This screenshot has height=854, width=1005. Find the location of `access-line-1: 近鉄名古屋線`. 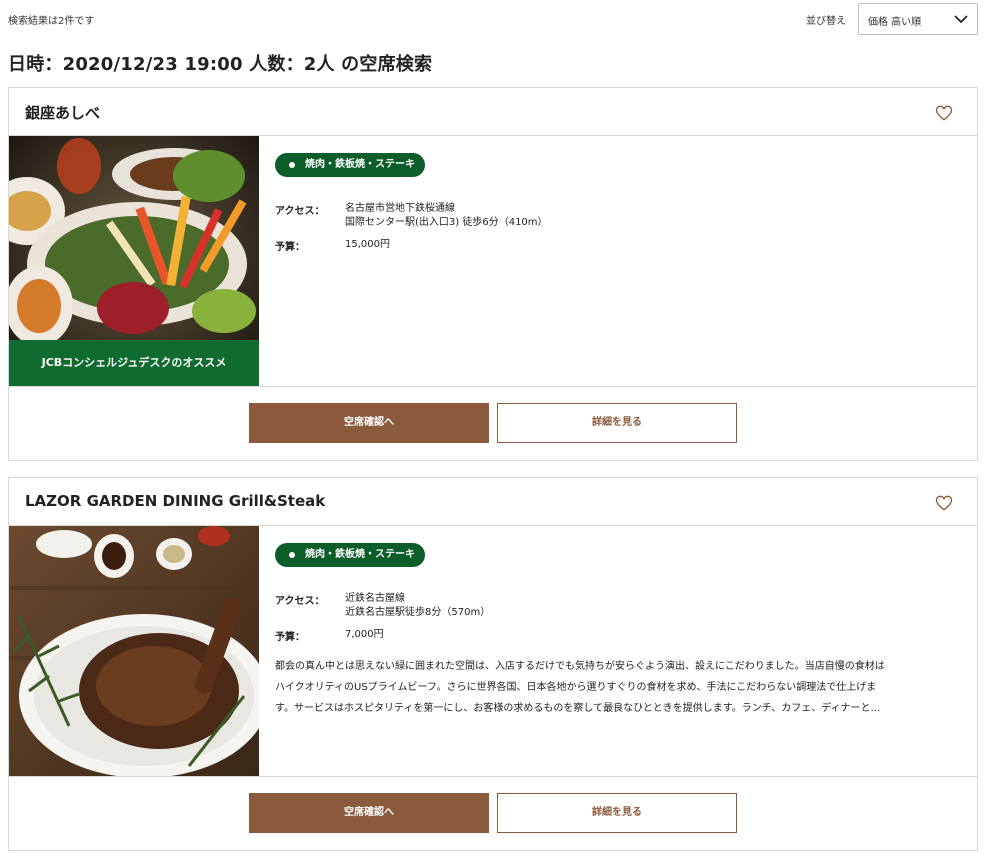

access-line-1: 近鉄名古屋線 is located at coordinates (375, 598).